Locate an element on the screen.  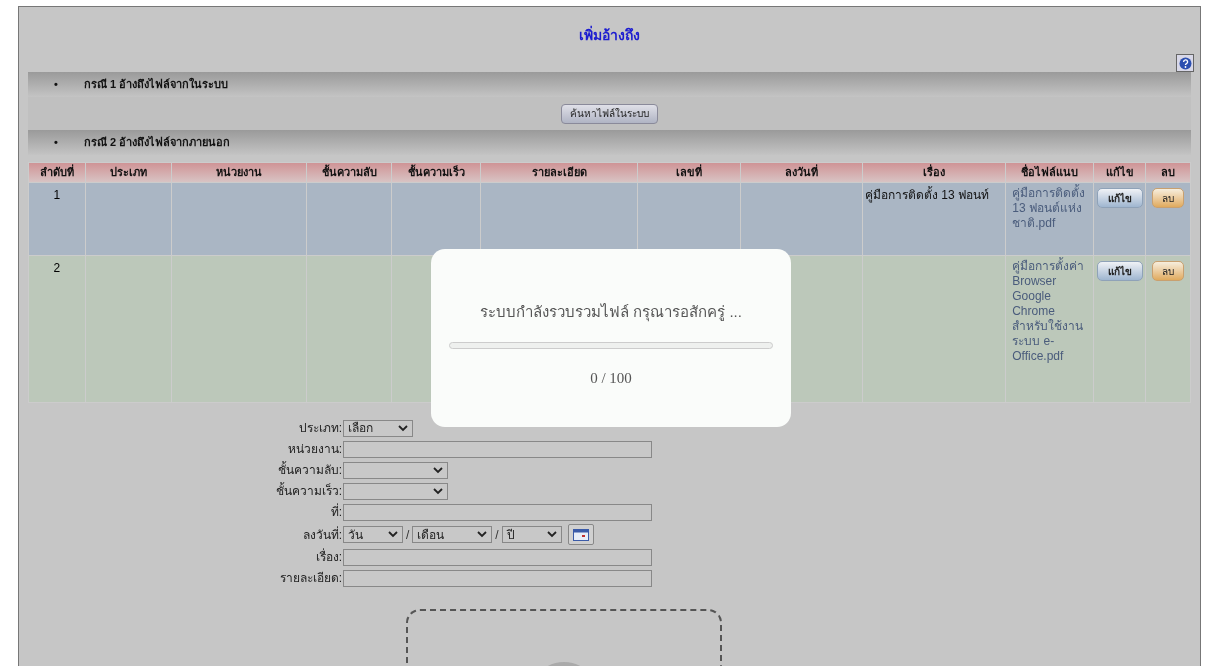
column-header: ลงวันที่ is located at coordinates (801, 172).